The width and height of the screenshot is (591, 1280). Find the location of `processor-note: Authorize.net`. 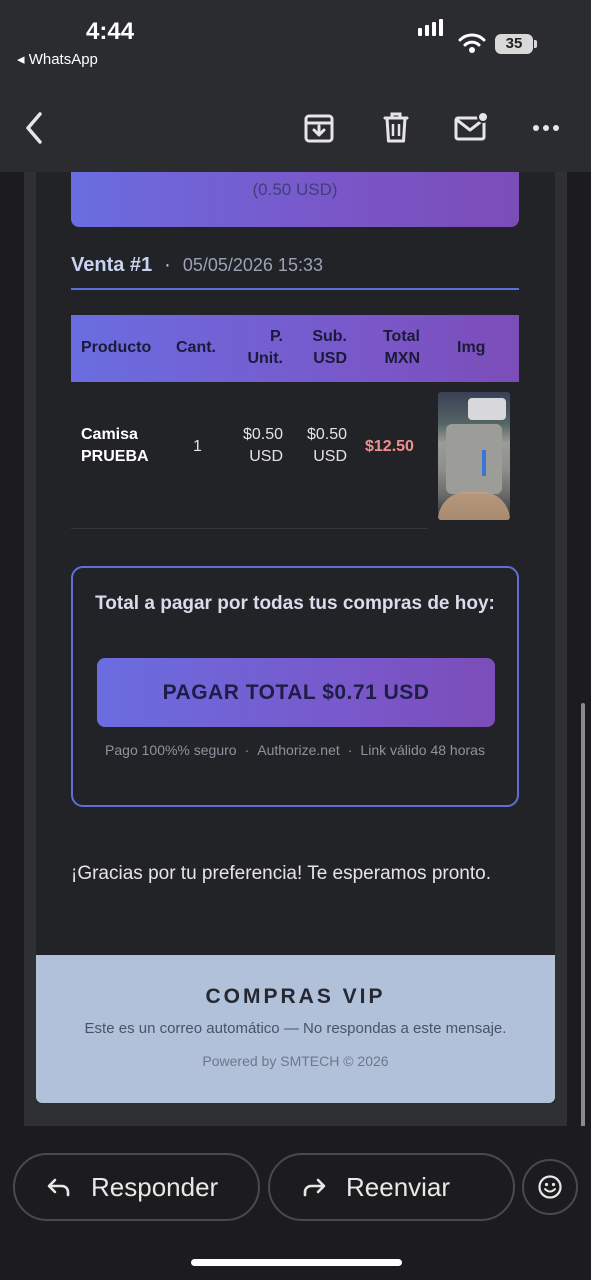

processor-note: Authorize.net is located at coordinates (298, 750).